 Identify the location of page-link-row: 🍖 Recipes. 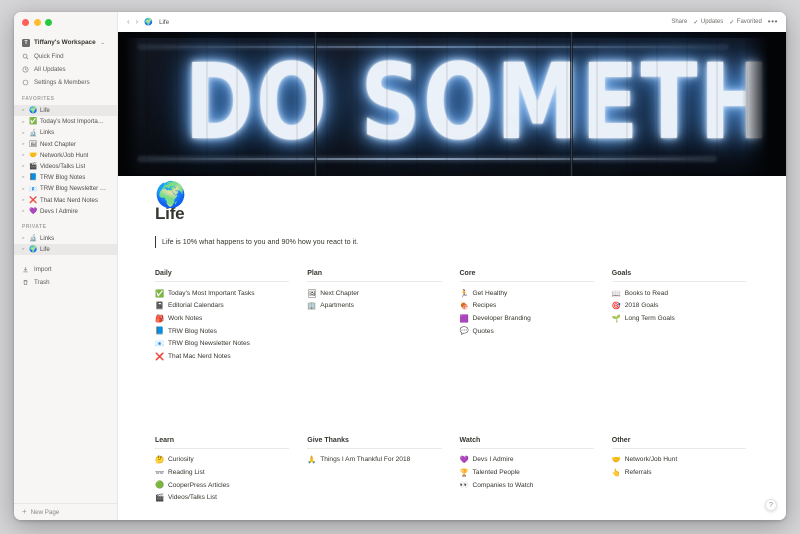
(527, 306).